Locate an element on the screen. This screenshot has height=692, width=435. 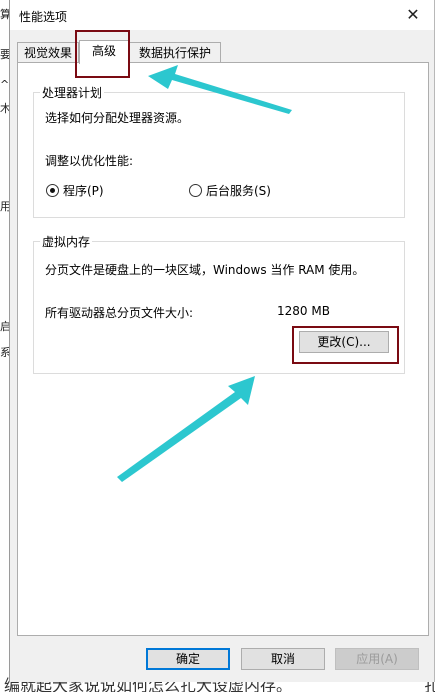
tab-advanced: 高级 is located at coordinates (104, 52).